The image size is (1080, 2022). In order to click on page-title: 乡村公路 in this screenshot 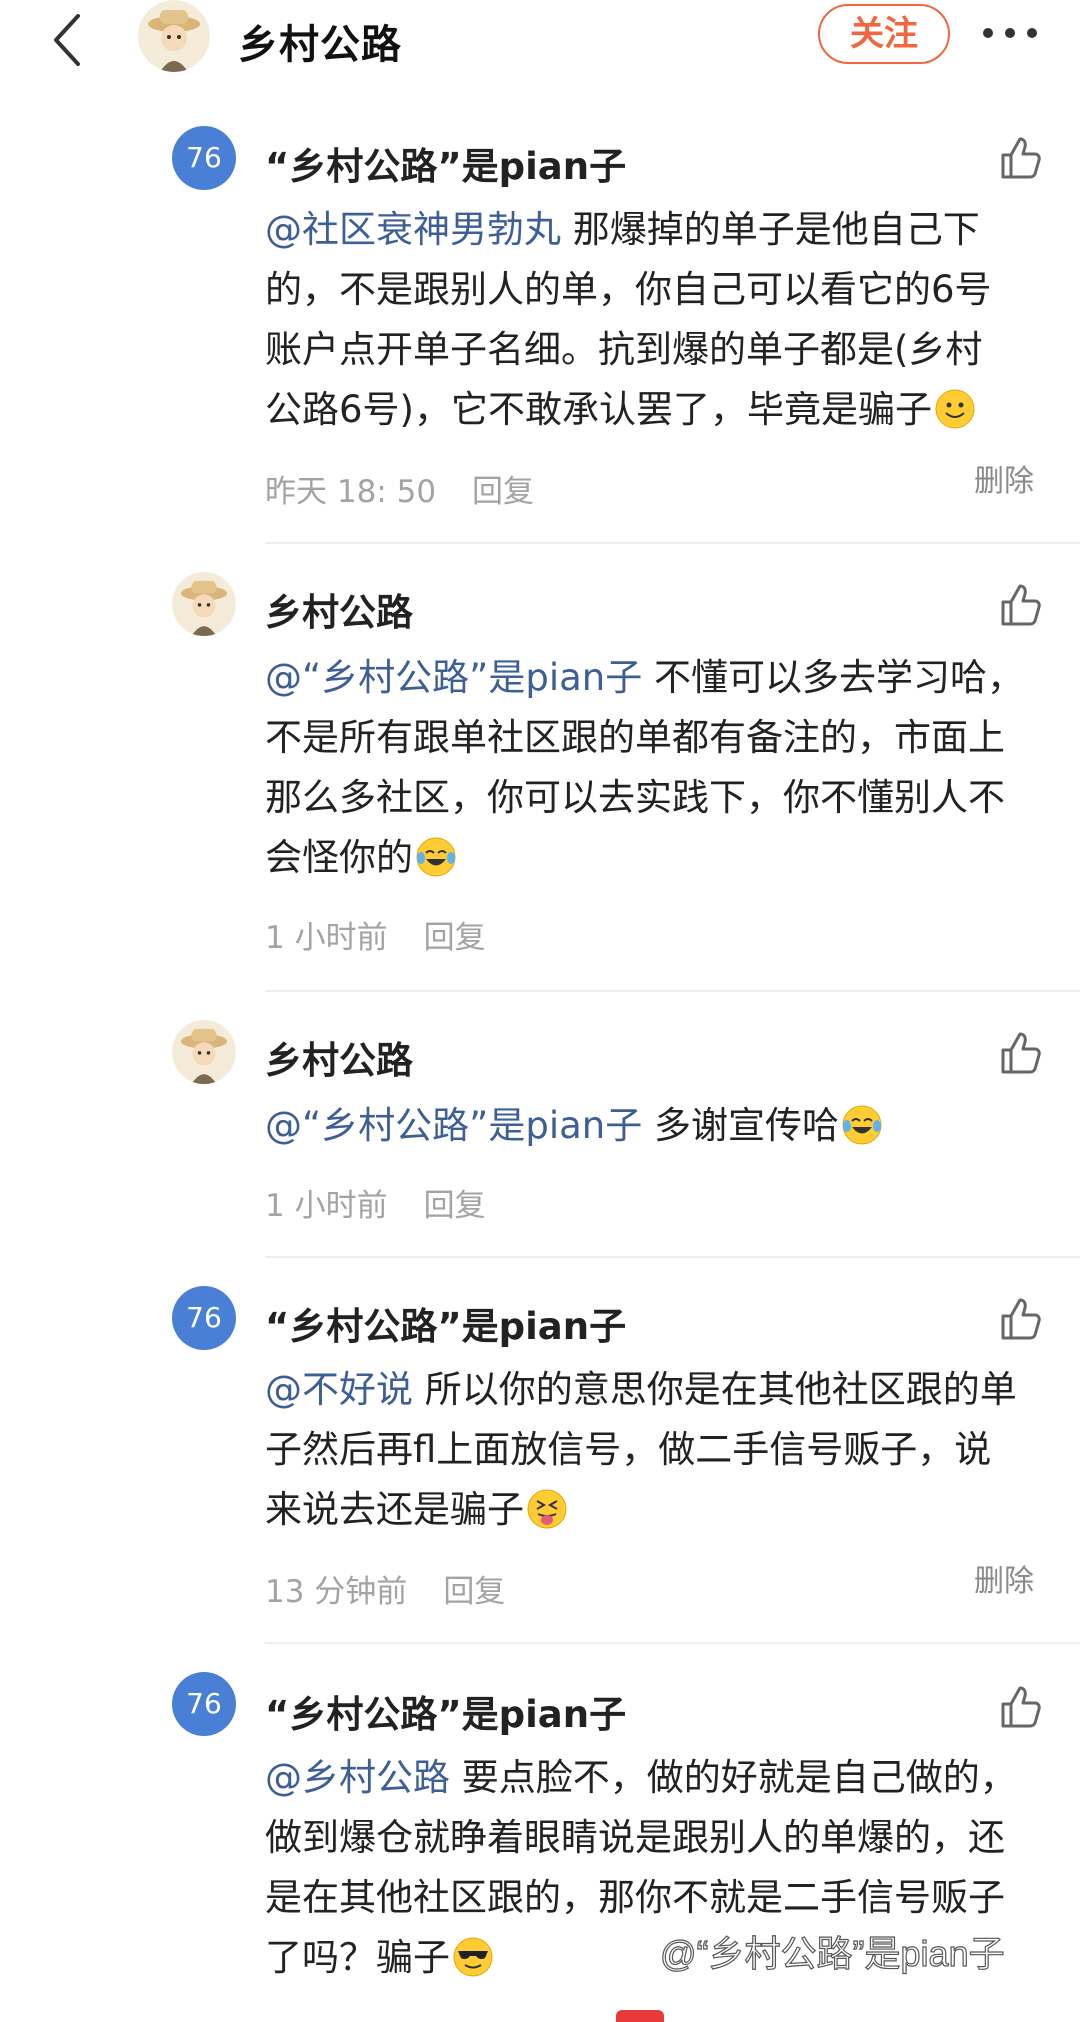, I will do `click(320, 45)`.